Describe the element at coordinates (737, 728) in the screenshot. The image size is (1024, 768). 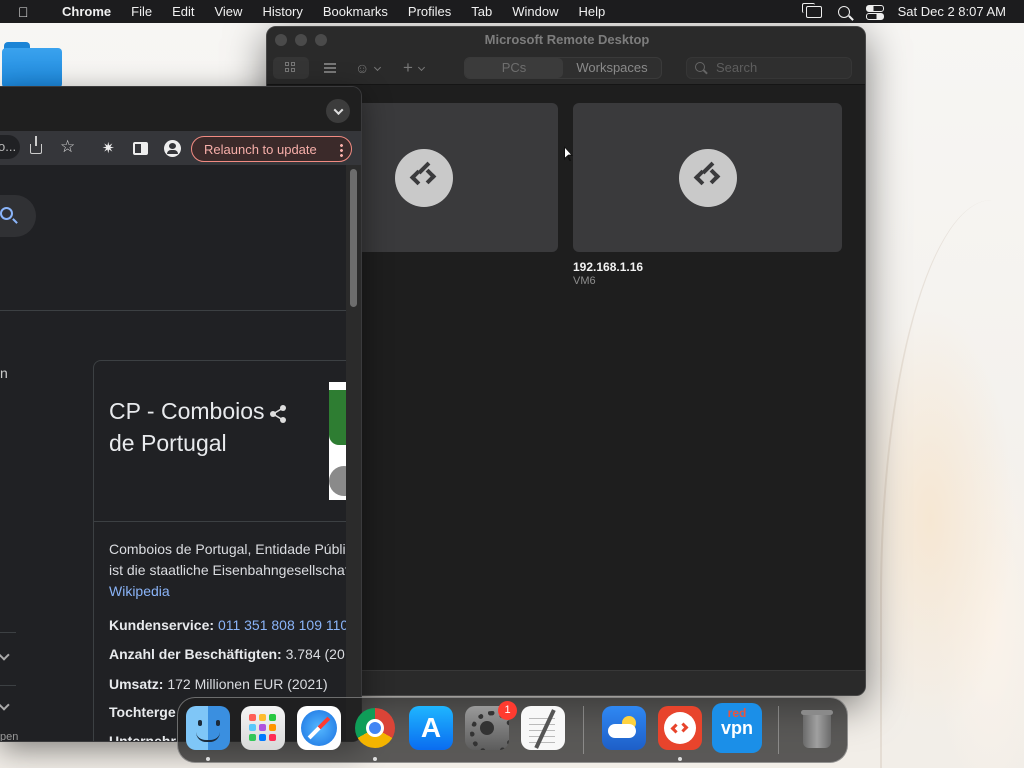
I see `vpn-icon: red vpn` at that location.